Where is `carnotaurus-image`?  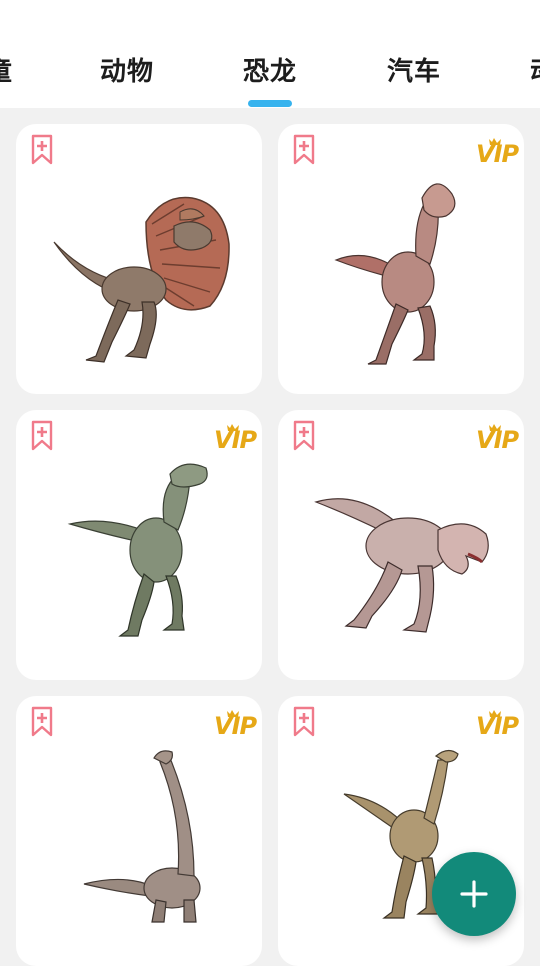 carnotaurus-image is located at coordinates (401, 565).